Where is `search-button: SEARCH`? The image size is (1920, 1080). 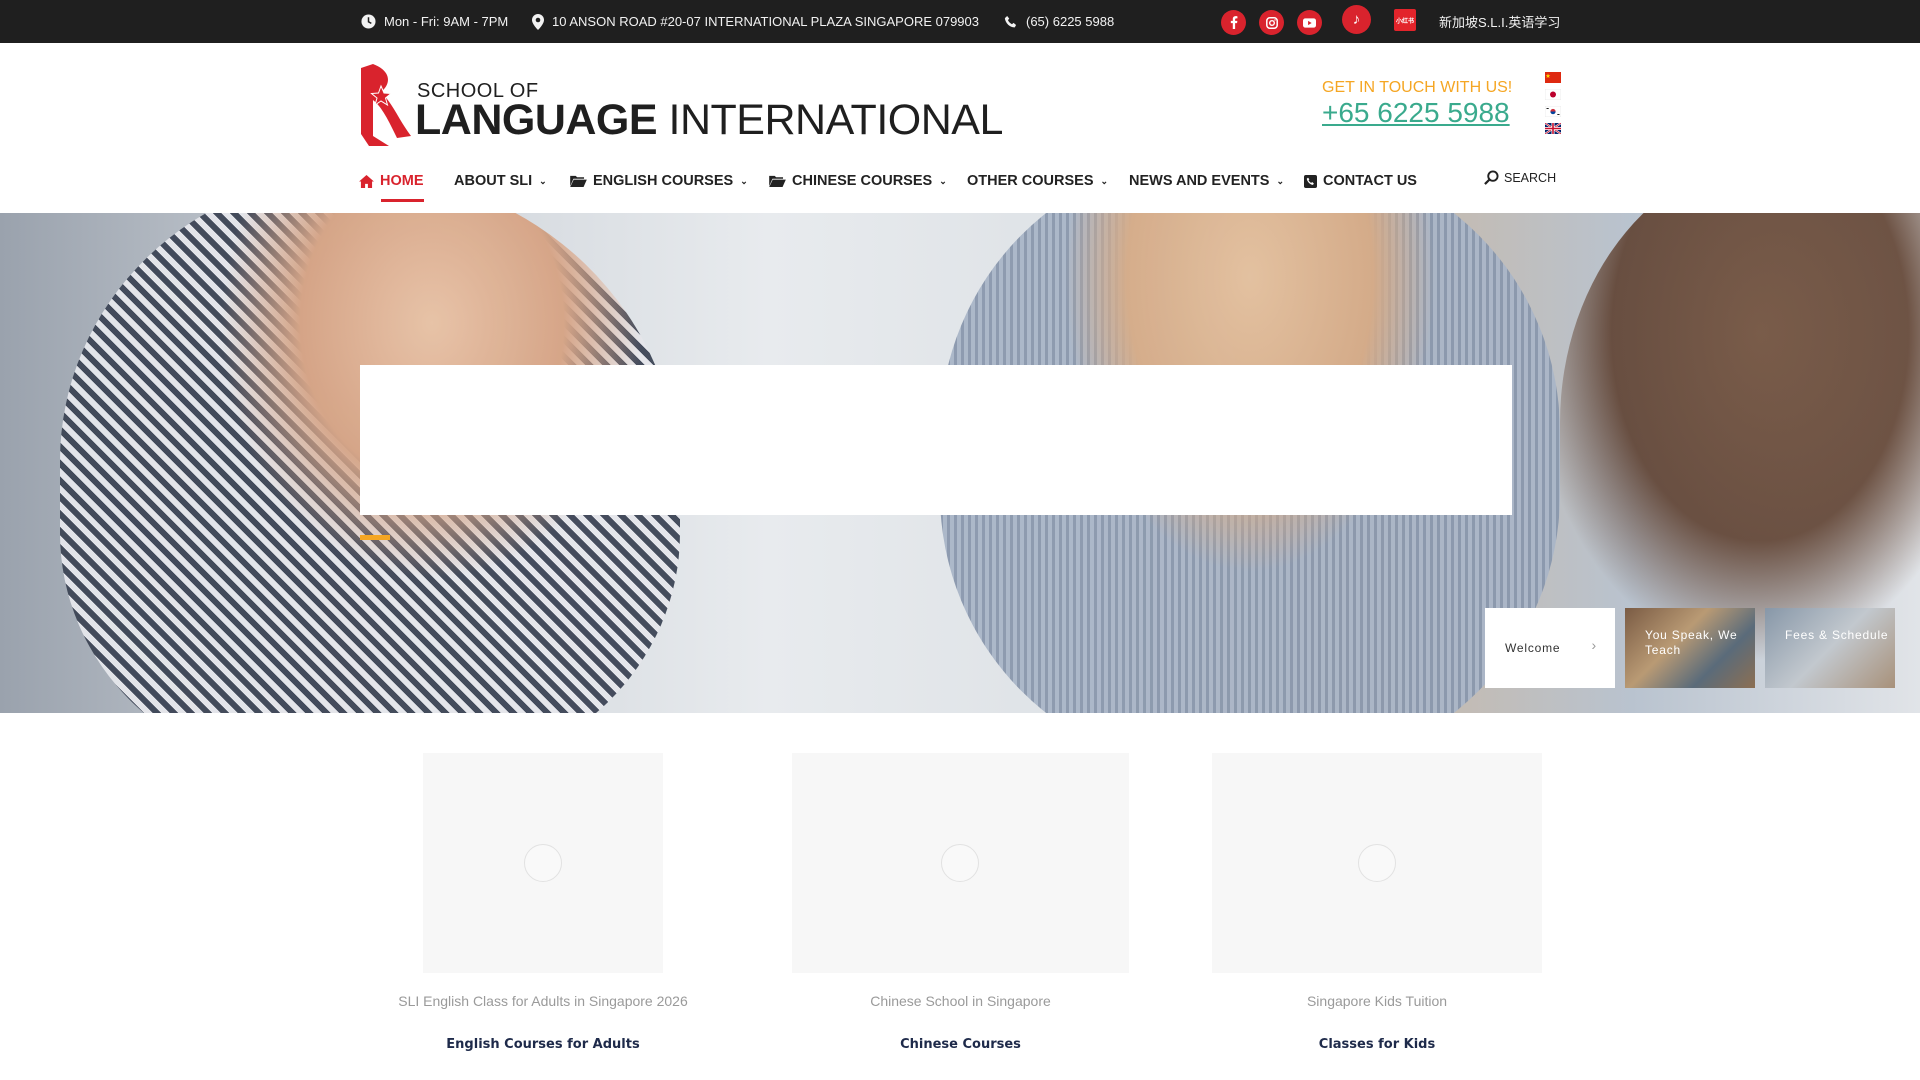 search-button: SEARCH is located at coordinates (1520, 177).